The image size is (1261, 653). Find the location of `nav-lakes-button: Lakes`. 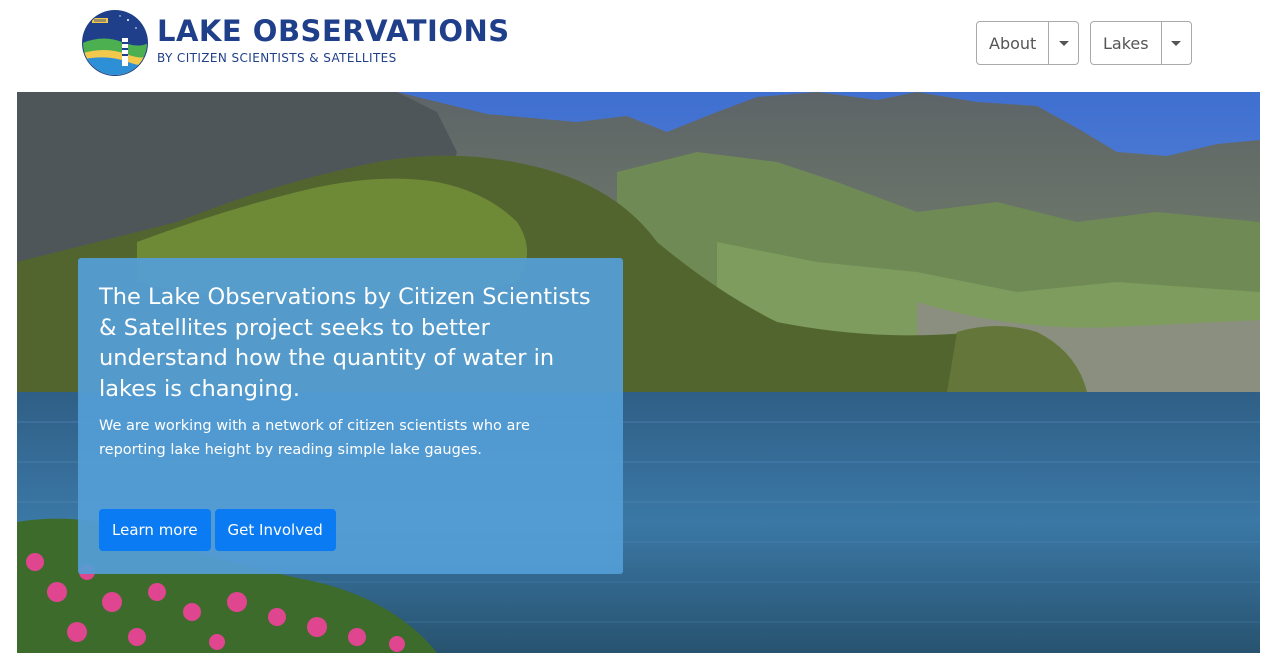

nav-lakes-button: Lakes is located at coordinates (1126, 43).